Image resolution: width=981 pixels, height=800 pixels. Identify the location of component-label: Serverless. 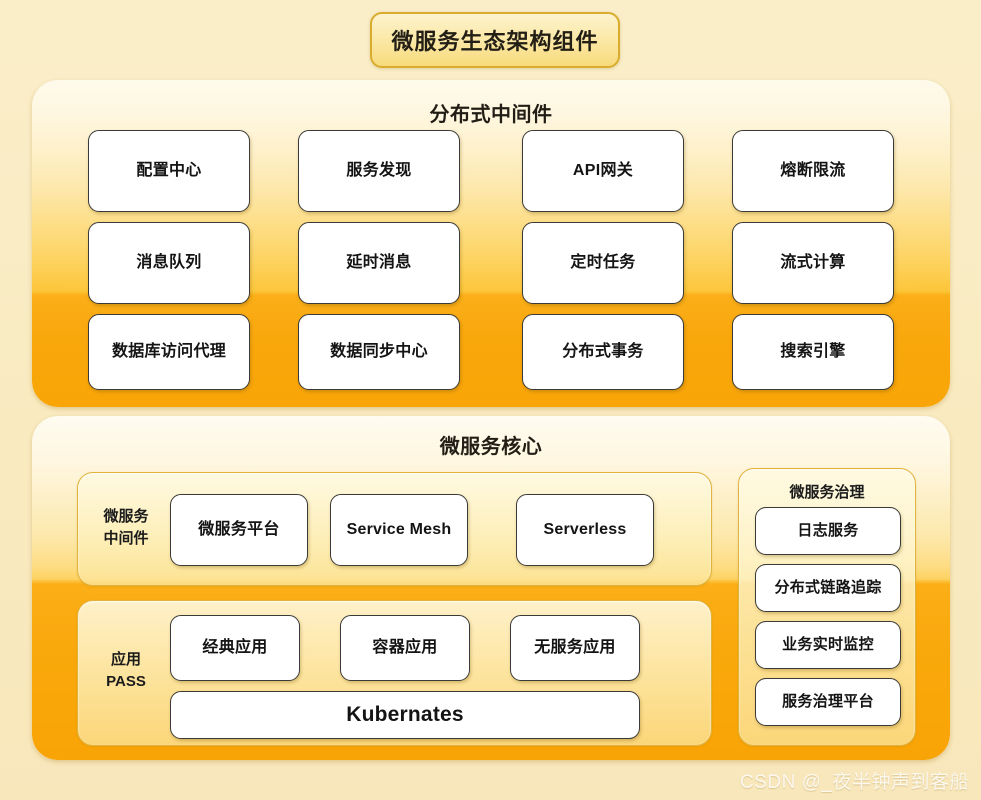
(585, 530).